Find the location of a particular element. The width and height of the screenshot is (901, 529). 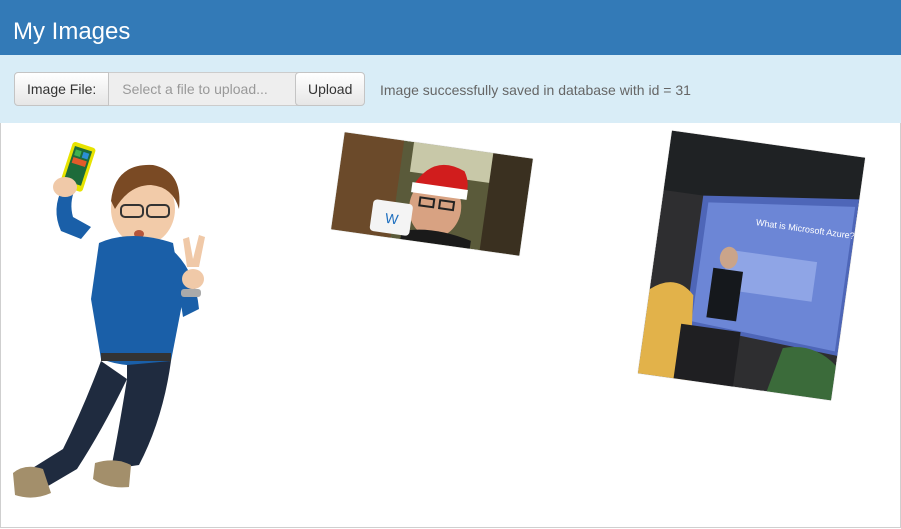

santa-hat-photo: W is located at coordinates (432, 194).